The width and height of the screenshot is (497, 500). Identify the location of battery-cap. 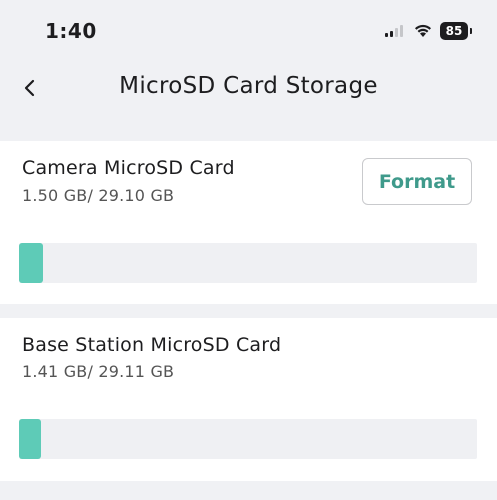
(471, 31).